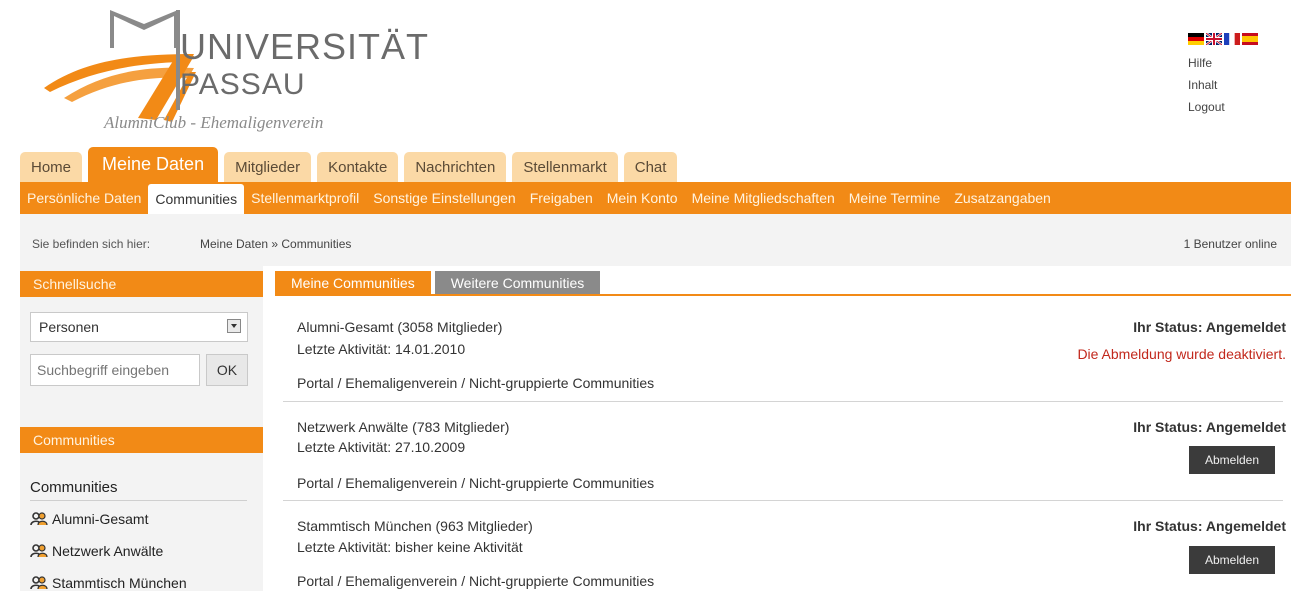  What do you see at coordinates (1206, 107) in the screenshot?
I see `logout-link: Logout` at bounding box center [1206, 107].